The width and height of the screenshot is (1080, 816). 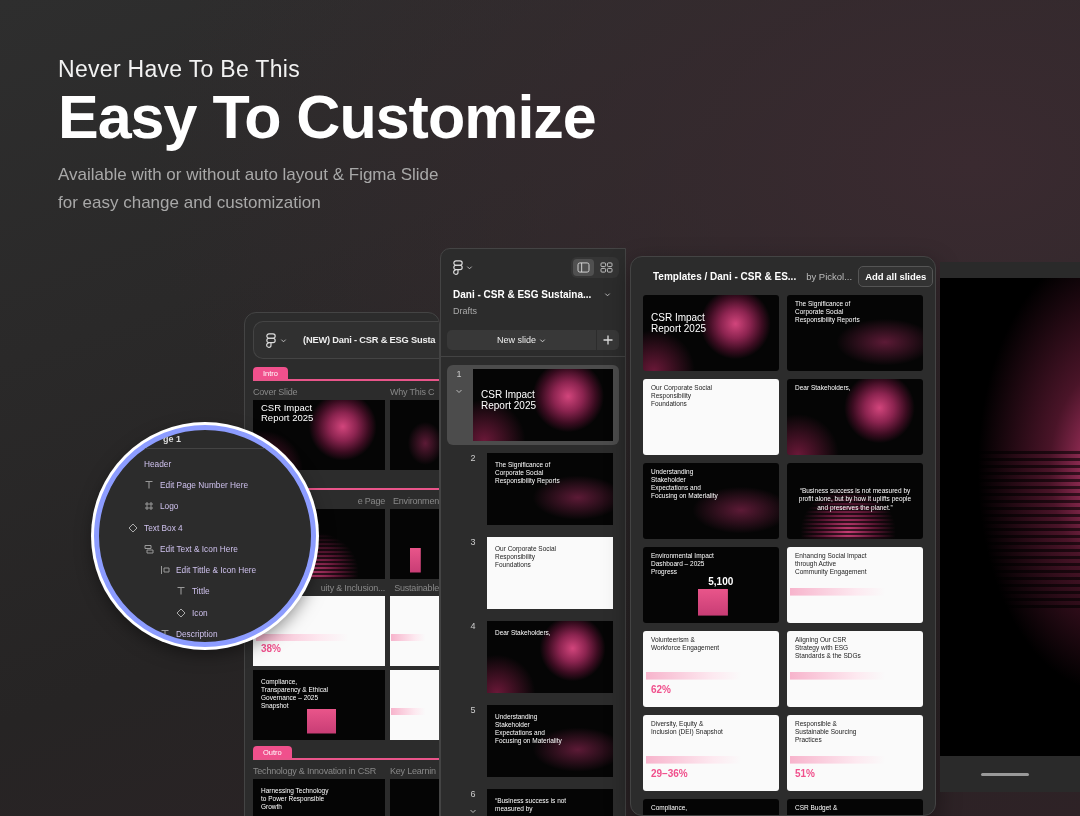 What do you see at coordinates (416, 588) in the screenshot?
I see `slide-label: Sustainable` at bounding box center [416, 588].